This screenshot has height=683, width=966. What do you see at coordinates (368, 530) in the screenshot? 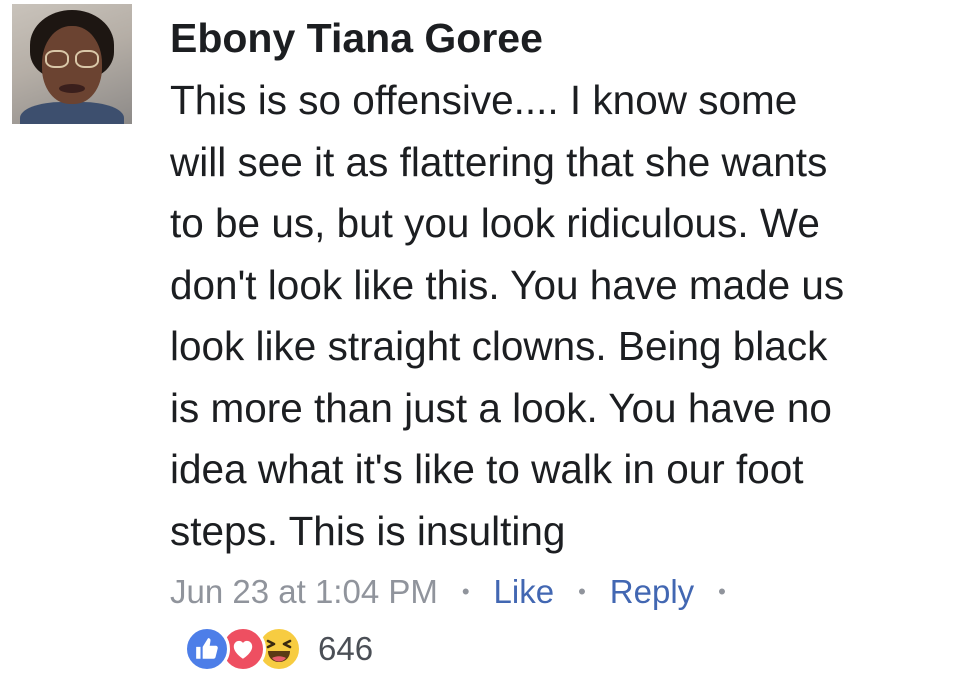
I see `comment-text-line: steps. This is insulting` at bounding box center [368, 530].